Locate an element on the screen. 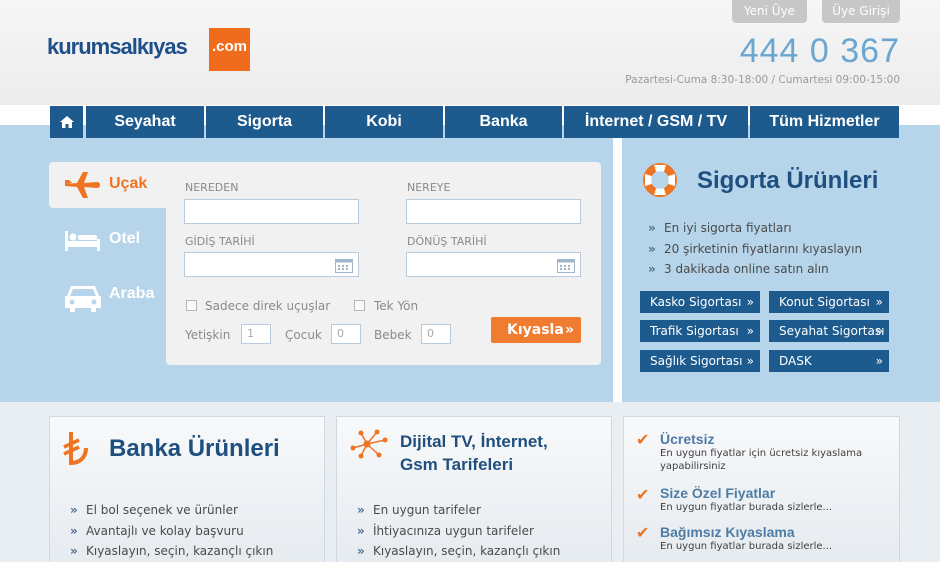 This screenshot has width=940, height=562. tab-flight-label: Uçak is located at coordinates (128, 183).